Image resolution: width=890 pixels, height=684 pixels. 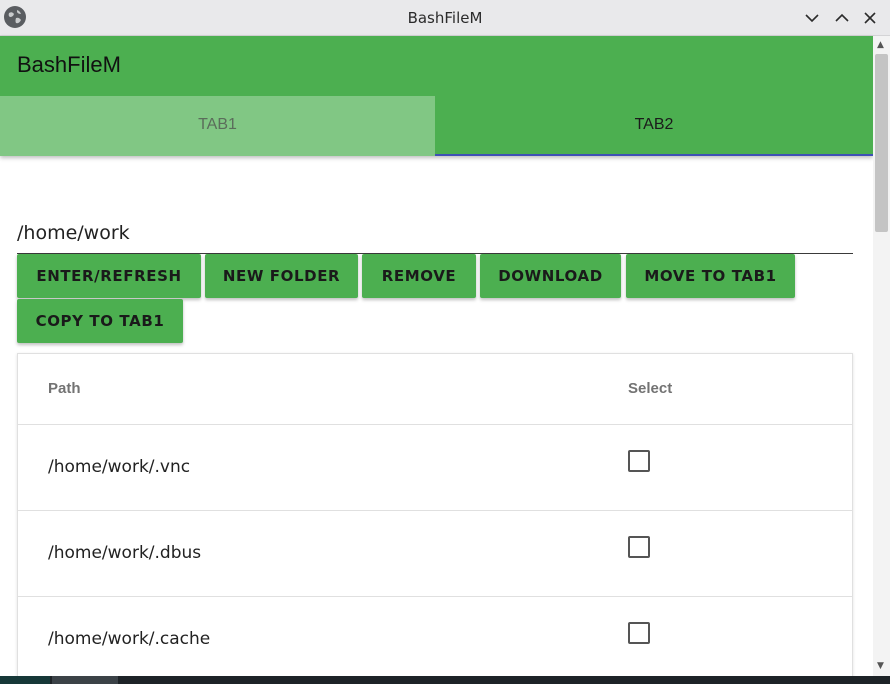 What do you see at coordinates (69, 64) in the screenshot?
I see `app-title: BashFileM` at bounding box center [69, 64].